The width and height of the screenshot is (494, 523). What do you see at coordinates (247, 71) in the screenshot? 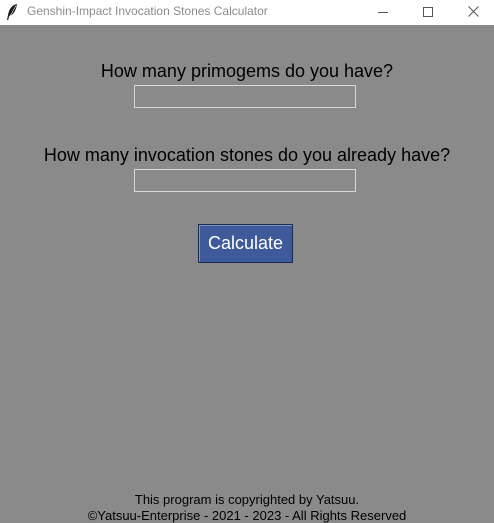
I see `primogems-label: How many primogems do you have?` at bounding box center [247, 71].